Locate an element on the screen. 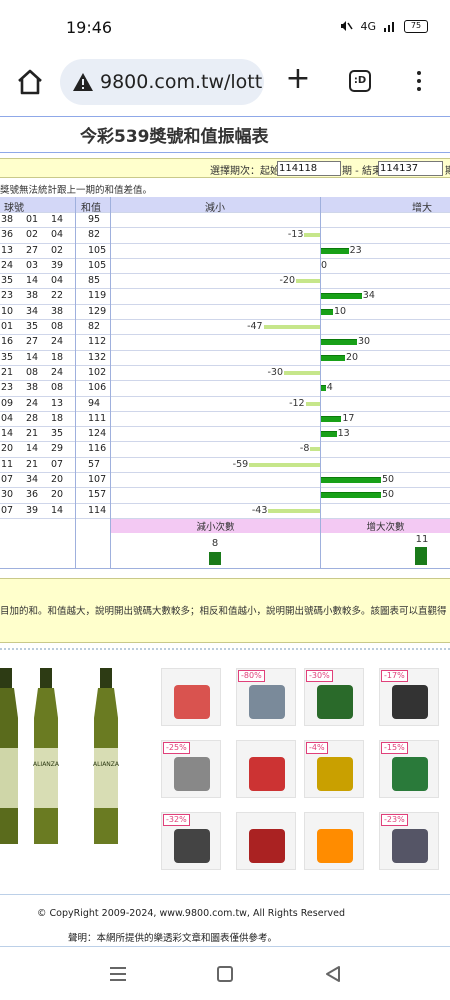 Image resolution: width=450 pixels, height=1000 pixels. product-tile: -4% is located at coordinates (334, 769).